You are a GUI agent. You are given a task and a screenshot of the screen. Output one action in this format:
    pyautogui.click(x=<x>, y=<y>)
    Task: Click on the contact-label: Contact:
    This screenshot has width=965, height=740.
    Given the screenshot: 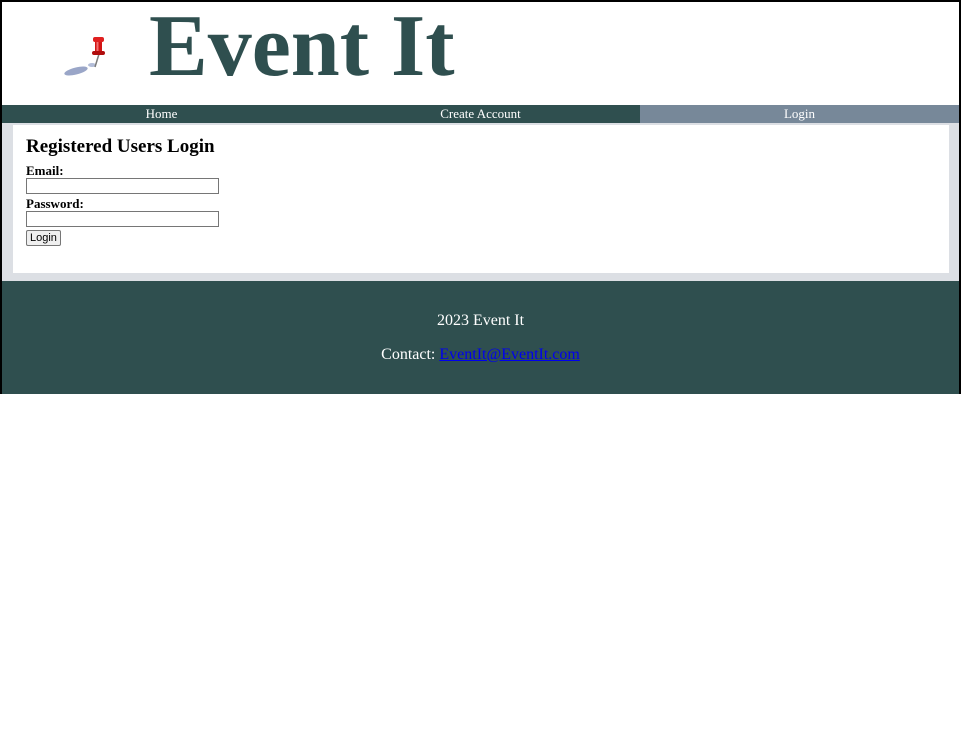 What is the action you would take?
    pyautogui.click(x=408, y=354)
    